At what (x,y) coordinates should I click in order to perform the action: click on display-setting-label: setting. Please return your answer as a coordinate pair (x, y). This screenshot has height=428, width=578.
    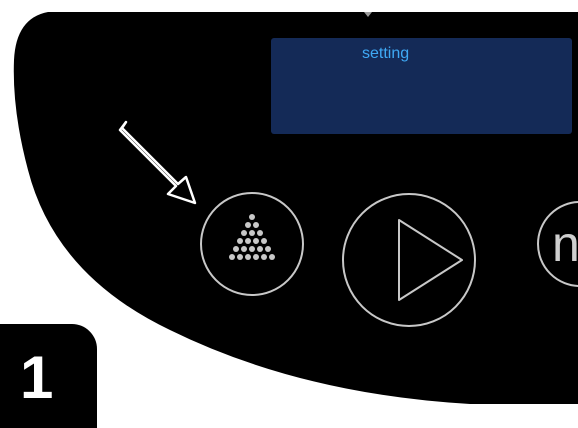
    Looking at the image, I should click on (386, 53).